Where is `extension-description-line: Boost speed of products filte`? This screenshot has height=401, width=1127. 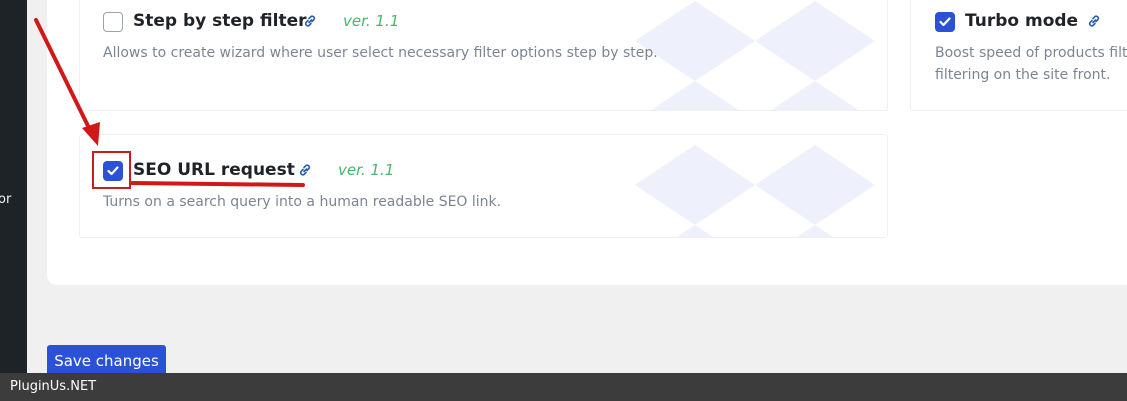
extension-description-line: Boost speed of products filte is located at coordinates (1031, 53).